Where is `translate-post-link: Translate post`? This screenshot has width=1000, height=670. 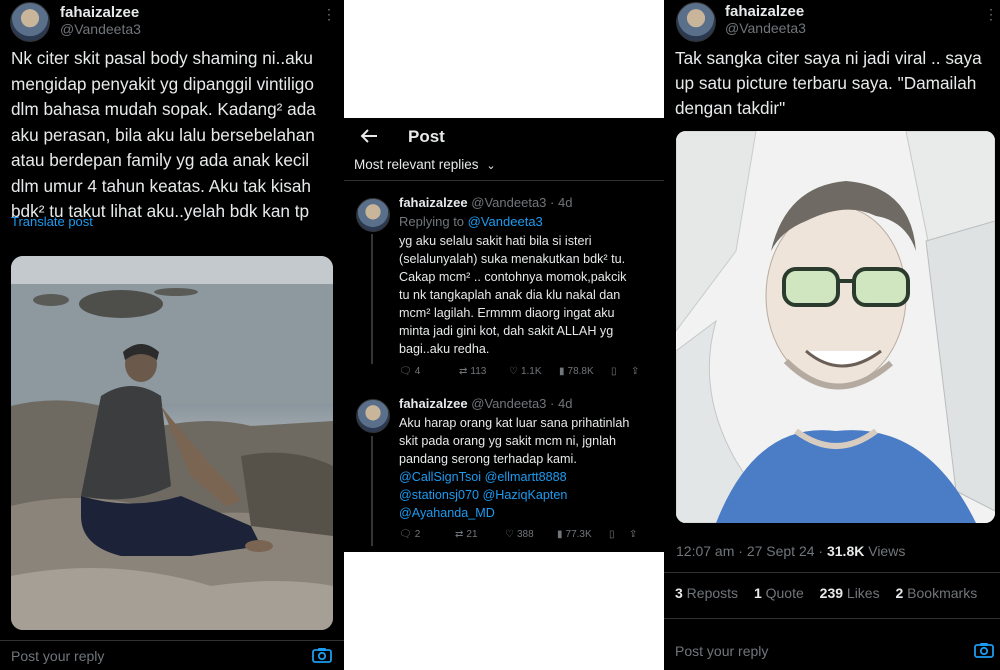
translate-post-link: Translate post is located at coordinates (52, 221).